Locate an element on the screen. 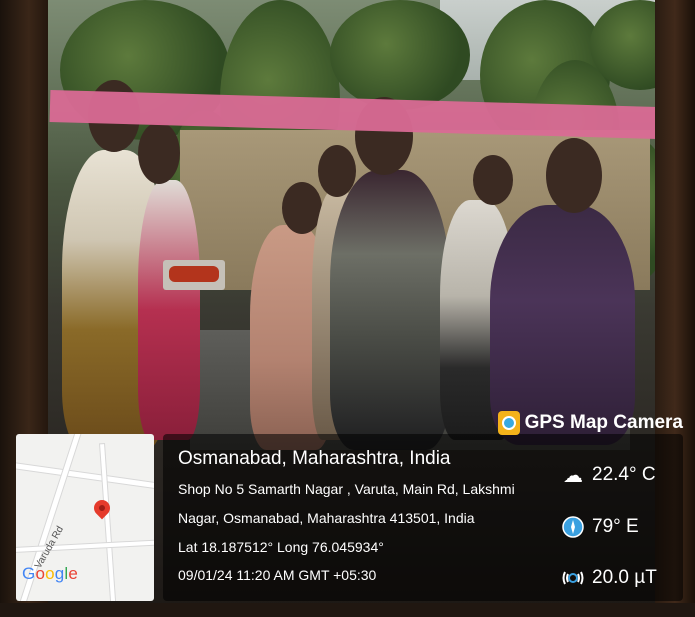 The width and height of the screenshot is (695, 617). google-logo: Google is located at coordinates (50, 573).